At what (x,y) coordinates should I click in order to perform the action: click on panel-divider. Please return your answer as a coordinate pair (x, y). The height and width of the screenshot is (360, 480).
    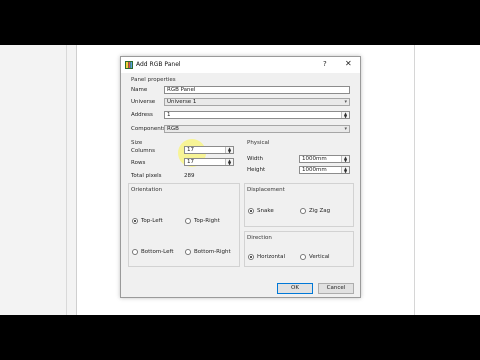
    Looking at the image, I should click on (66, 180).